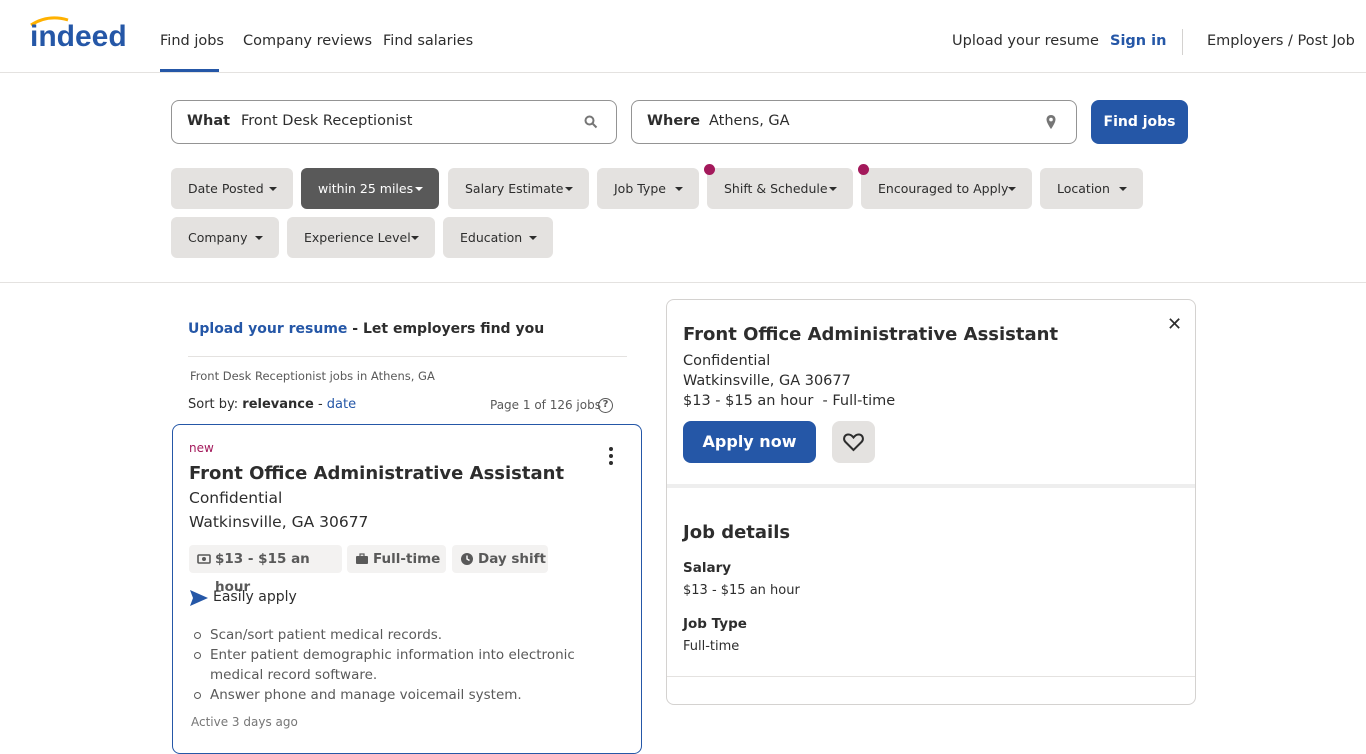  What do you see at coordinates (265, 570) in the screenshot?
I see `salary-chip: $13 - $15 an hour` at bounding box center [265, 570].